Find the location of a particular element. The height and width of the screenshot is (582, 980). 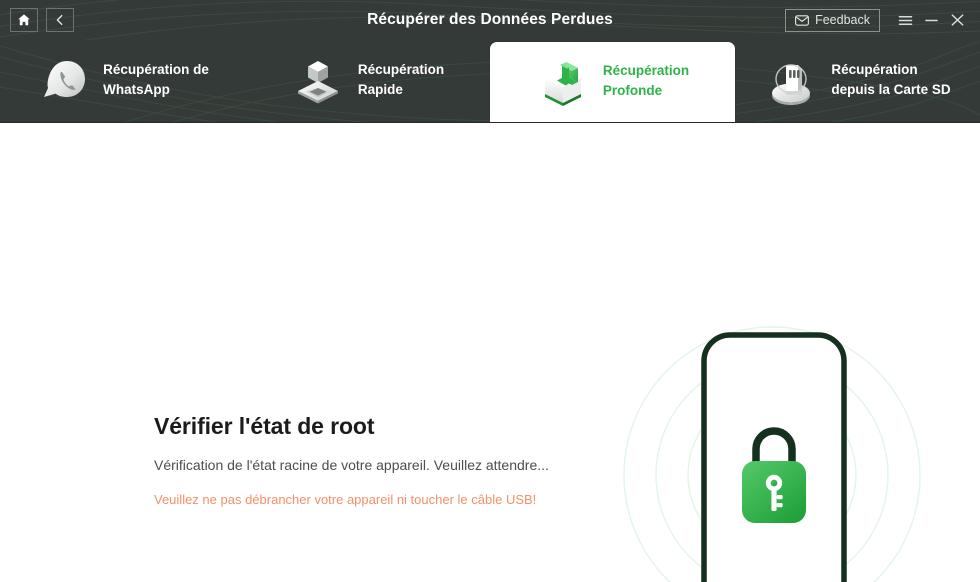

envelope-icon is located at coordinates (802, 20).